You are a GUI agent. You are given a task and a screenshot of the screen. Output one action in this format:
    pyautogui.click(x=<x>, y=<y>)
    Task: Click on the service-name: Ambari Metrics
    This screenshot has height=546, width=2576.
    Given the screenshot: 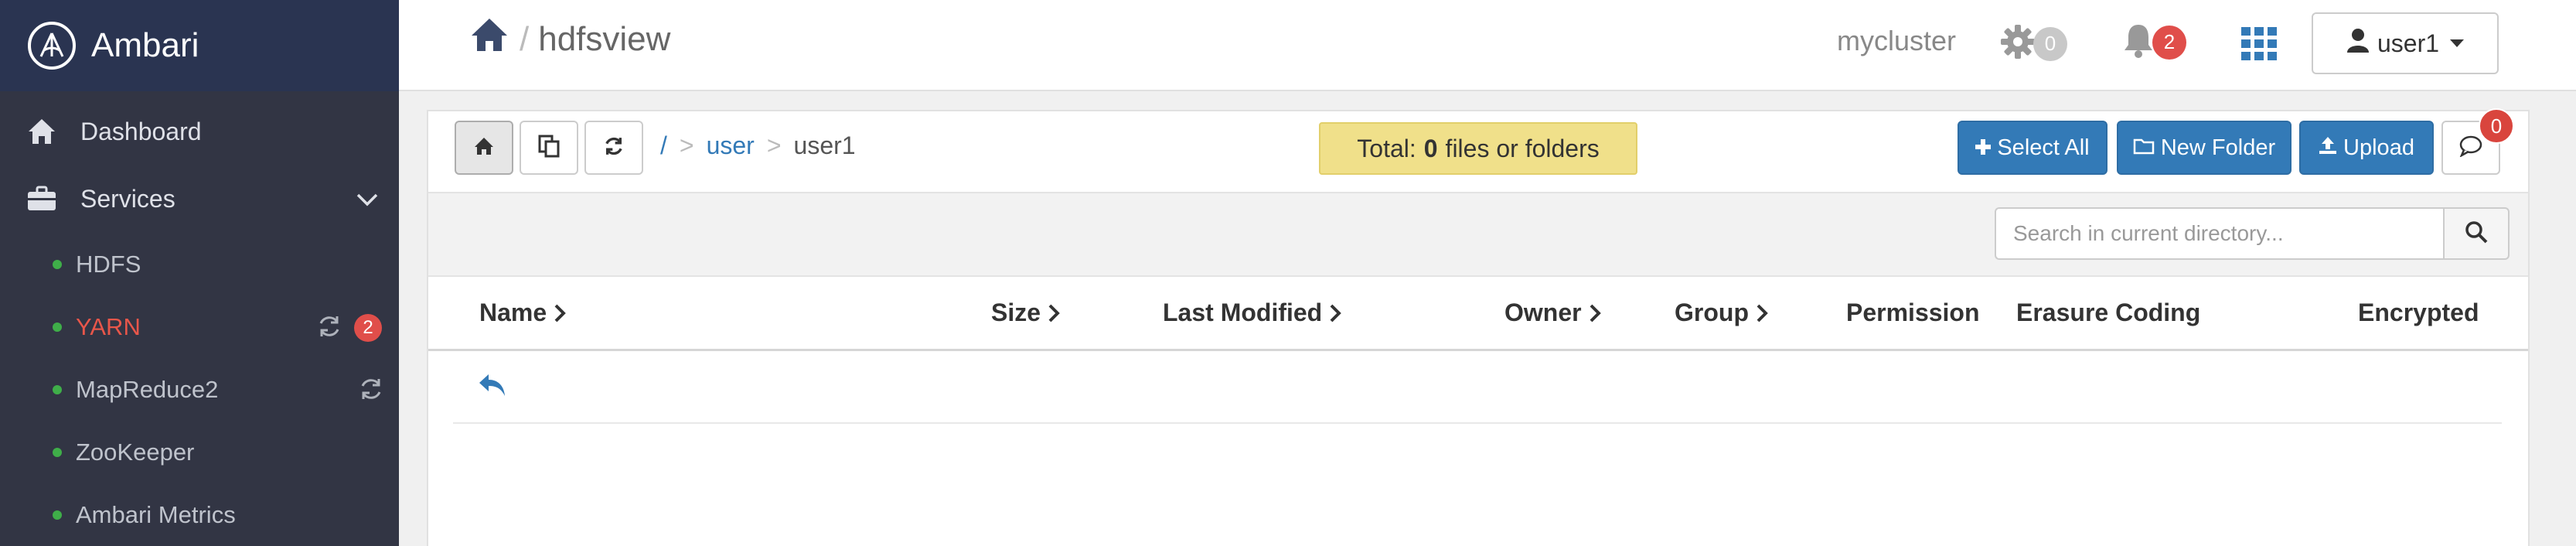 What is the action you would take?
    pyautogui.click(x=156, y=514)
    